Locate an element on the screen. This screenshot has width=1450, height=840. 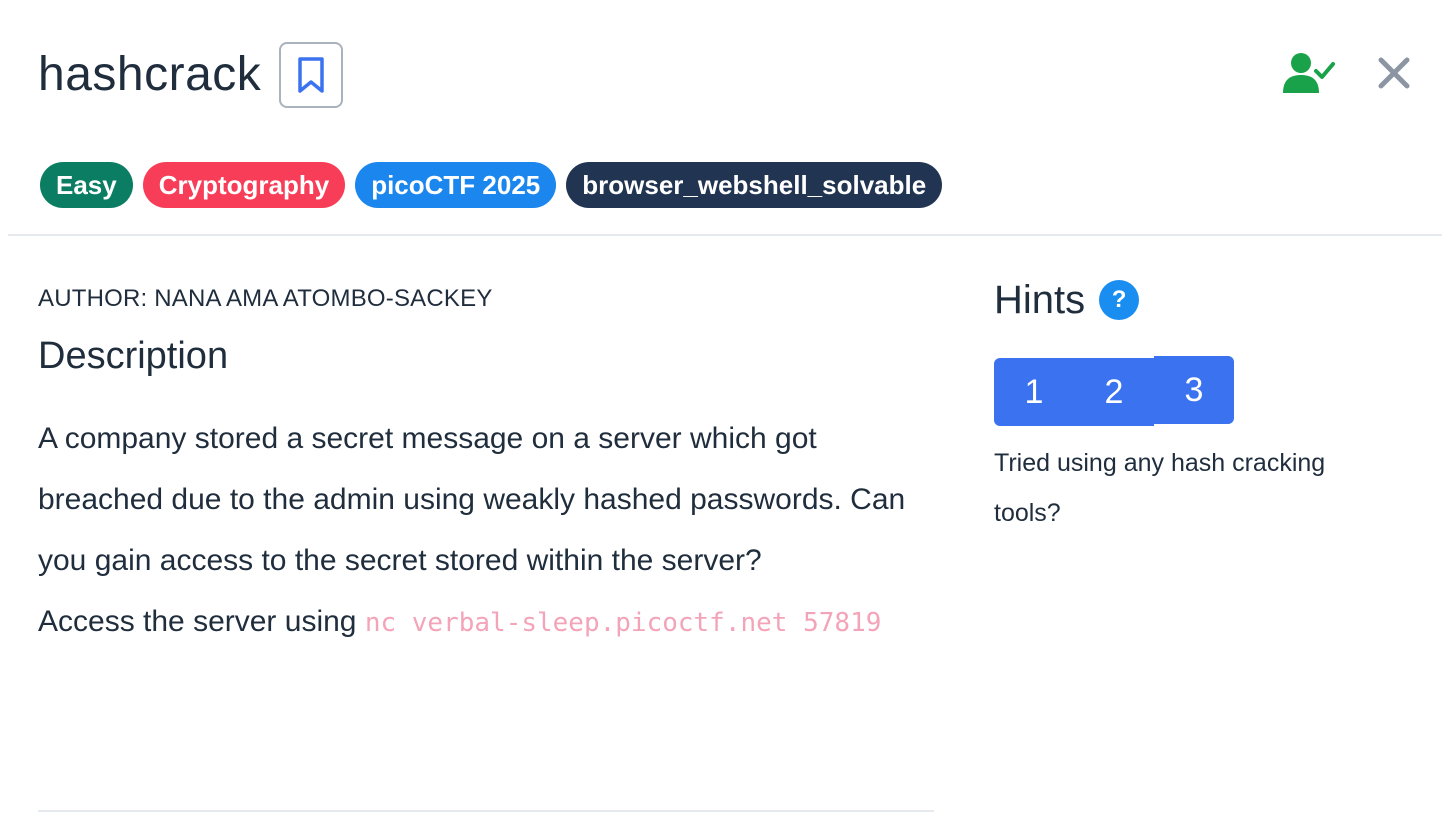
tag-solvable: browser_webshell_solvable is located at coordinates (754, 185).